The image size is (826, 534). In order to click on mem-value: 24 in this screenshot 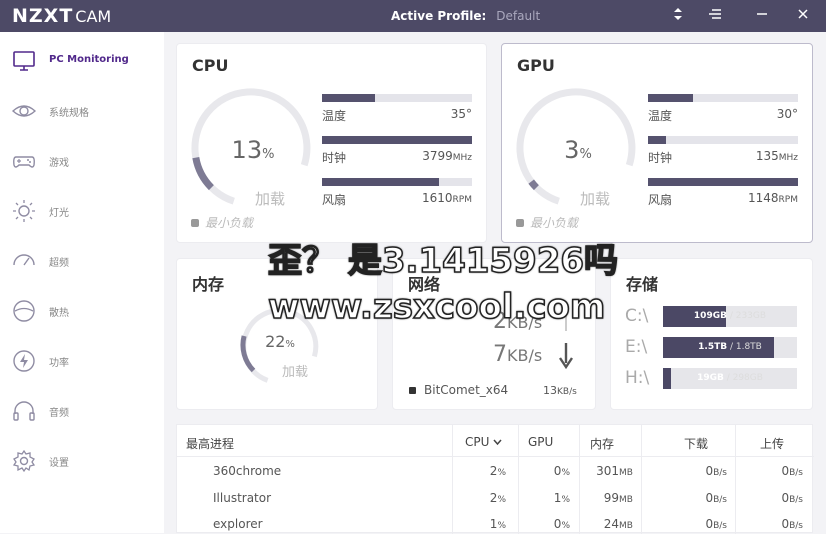, I will do `click(611, 524)`.